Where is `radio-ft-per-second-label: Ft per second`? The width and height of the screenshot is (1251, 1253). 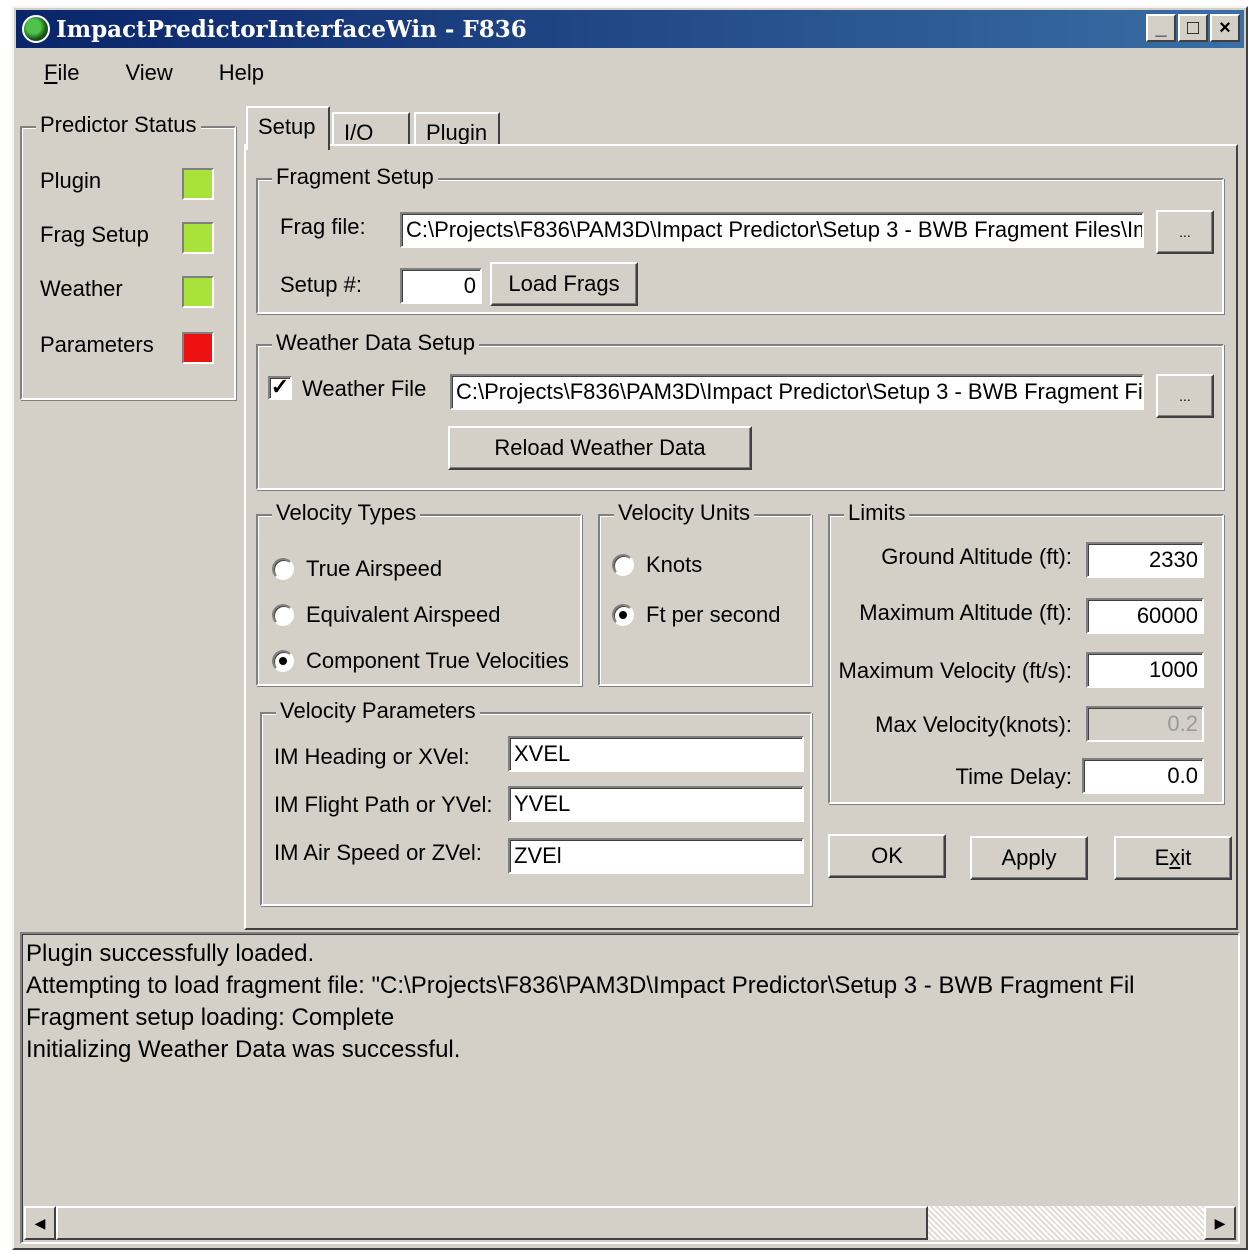 radio-ft-per-second-label: Ft per second is located at coordinates (713, 614).